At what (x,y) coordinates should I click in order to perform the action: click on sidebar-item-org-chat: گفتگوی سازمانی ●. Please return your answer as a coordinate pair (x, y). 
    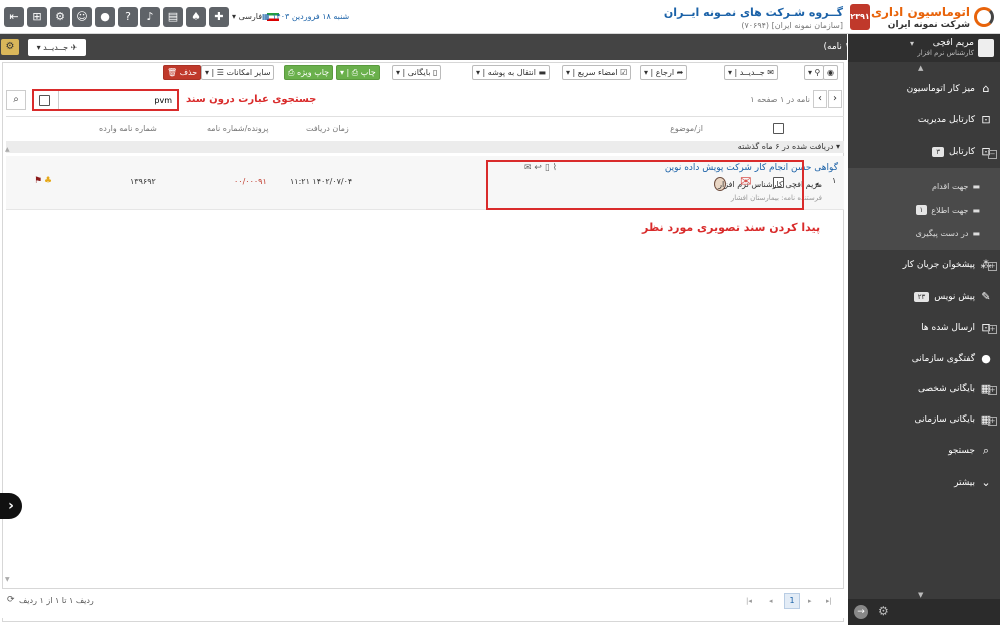
    Looking at the image, I should click on (952, 359).